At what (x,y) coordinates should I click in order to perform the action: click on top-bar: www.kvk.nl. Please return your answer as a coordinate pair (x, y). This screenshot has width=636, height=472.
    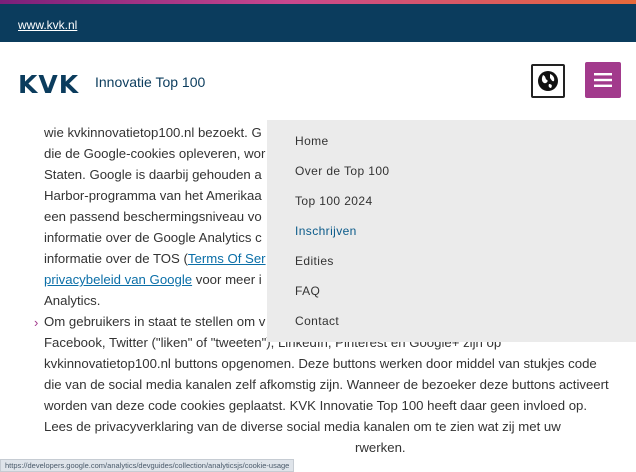
    Looking at the image, I should click on (318, 23).